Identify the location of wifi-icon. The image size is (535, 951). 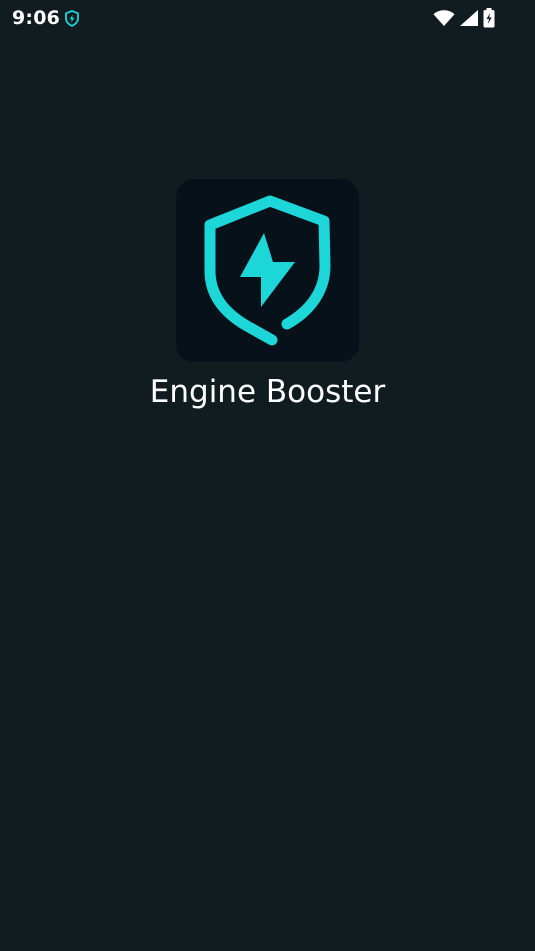
(444, 18).